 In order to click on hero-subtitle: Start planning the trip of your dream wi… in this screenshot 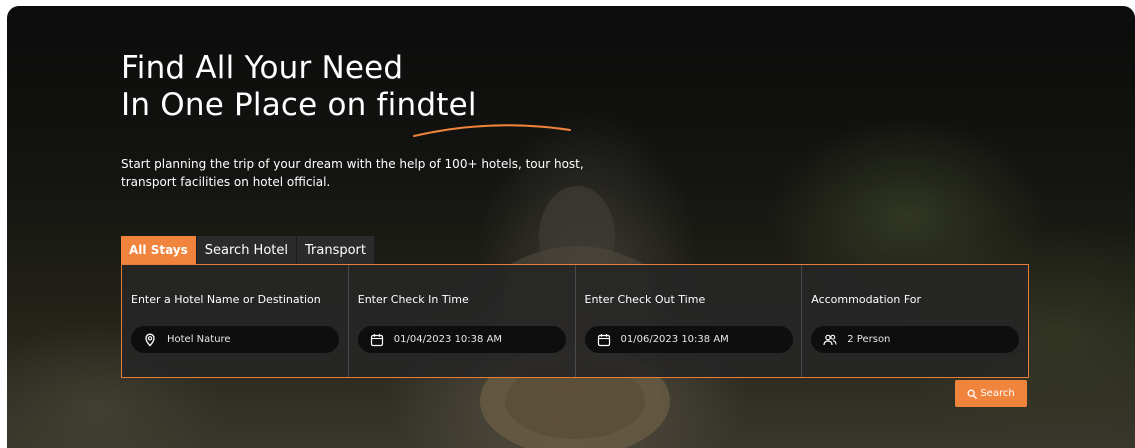, I will do `click(352, 173)`.